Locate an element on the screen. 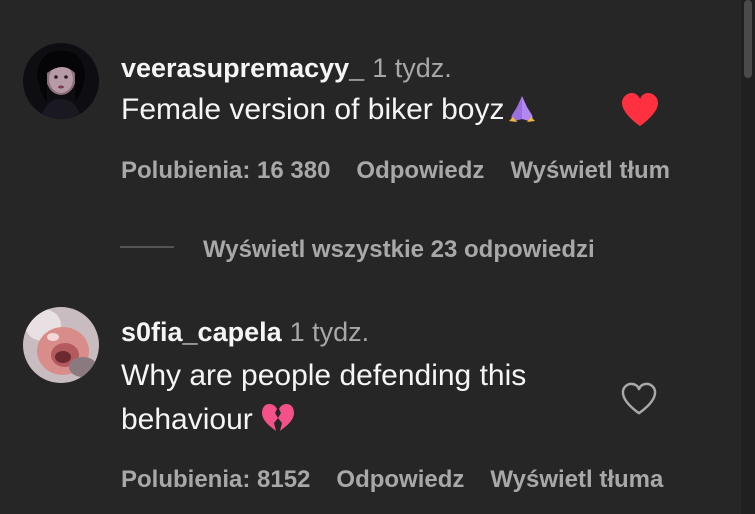 This screenshot has width=755, height=514. scrollbar-thumb is located at coordinates (748, 39).